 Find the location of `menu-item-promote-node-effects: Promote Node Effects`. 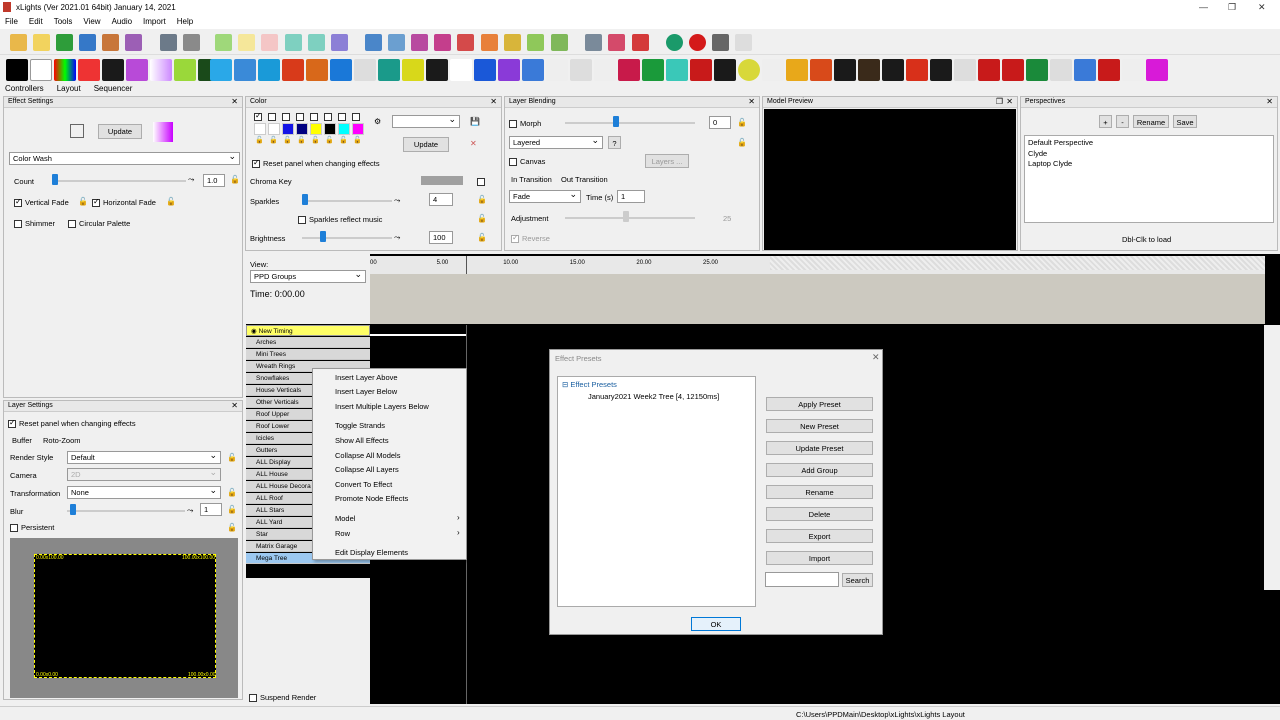

menu-item-promote-node-effects: Promote Node Effects is located at coordinates (371, 498).